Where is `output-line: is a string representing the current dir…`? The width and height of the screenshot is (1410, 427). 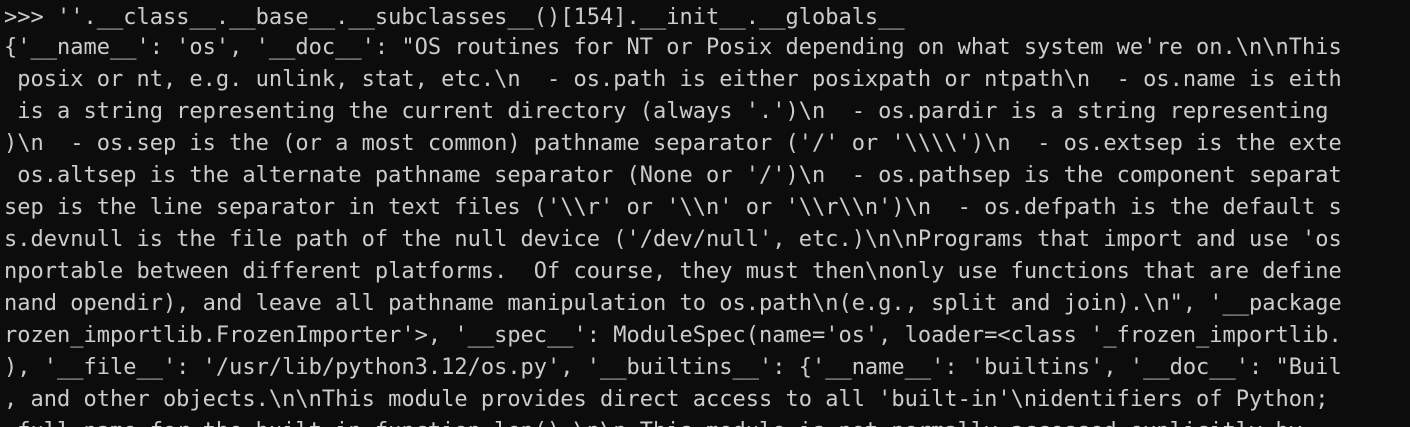 output-line: is a string representing the current dir… is located at coordinates (666, 111).